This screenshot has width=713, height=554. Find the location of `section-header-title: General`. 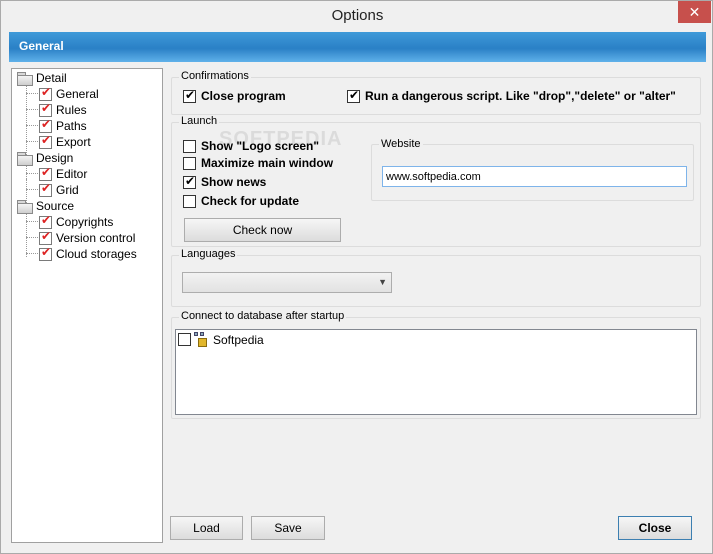

section-header-title: General is located at coordinates (41, 46).